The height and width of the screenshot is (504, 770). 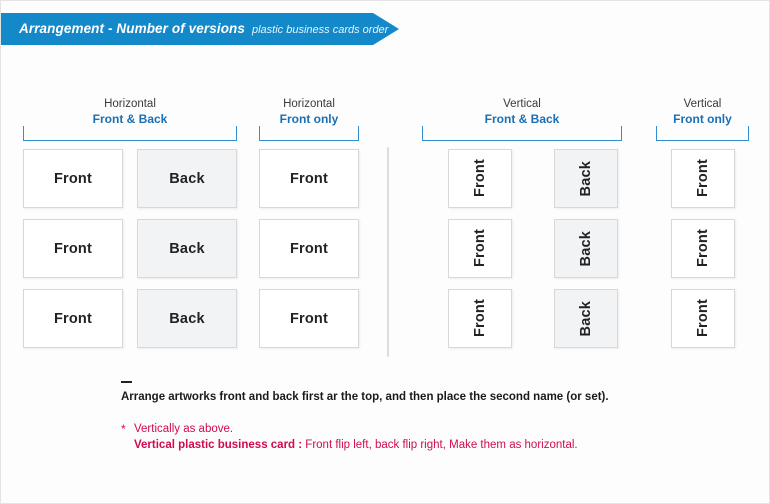 What do you see at coordinates (126, 382) in the screenshot?
I see `note-dash-icon` at bounding box center [126, 382].